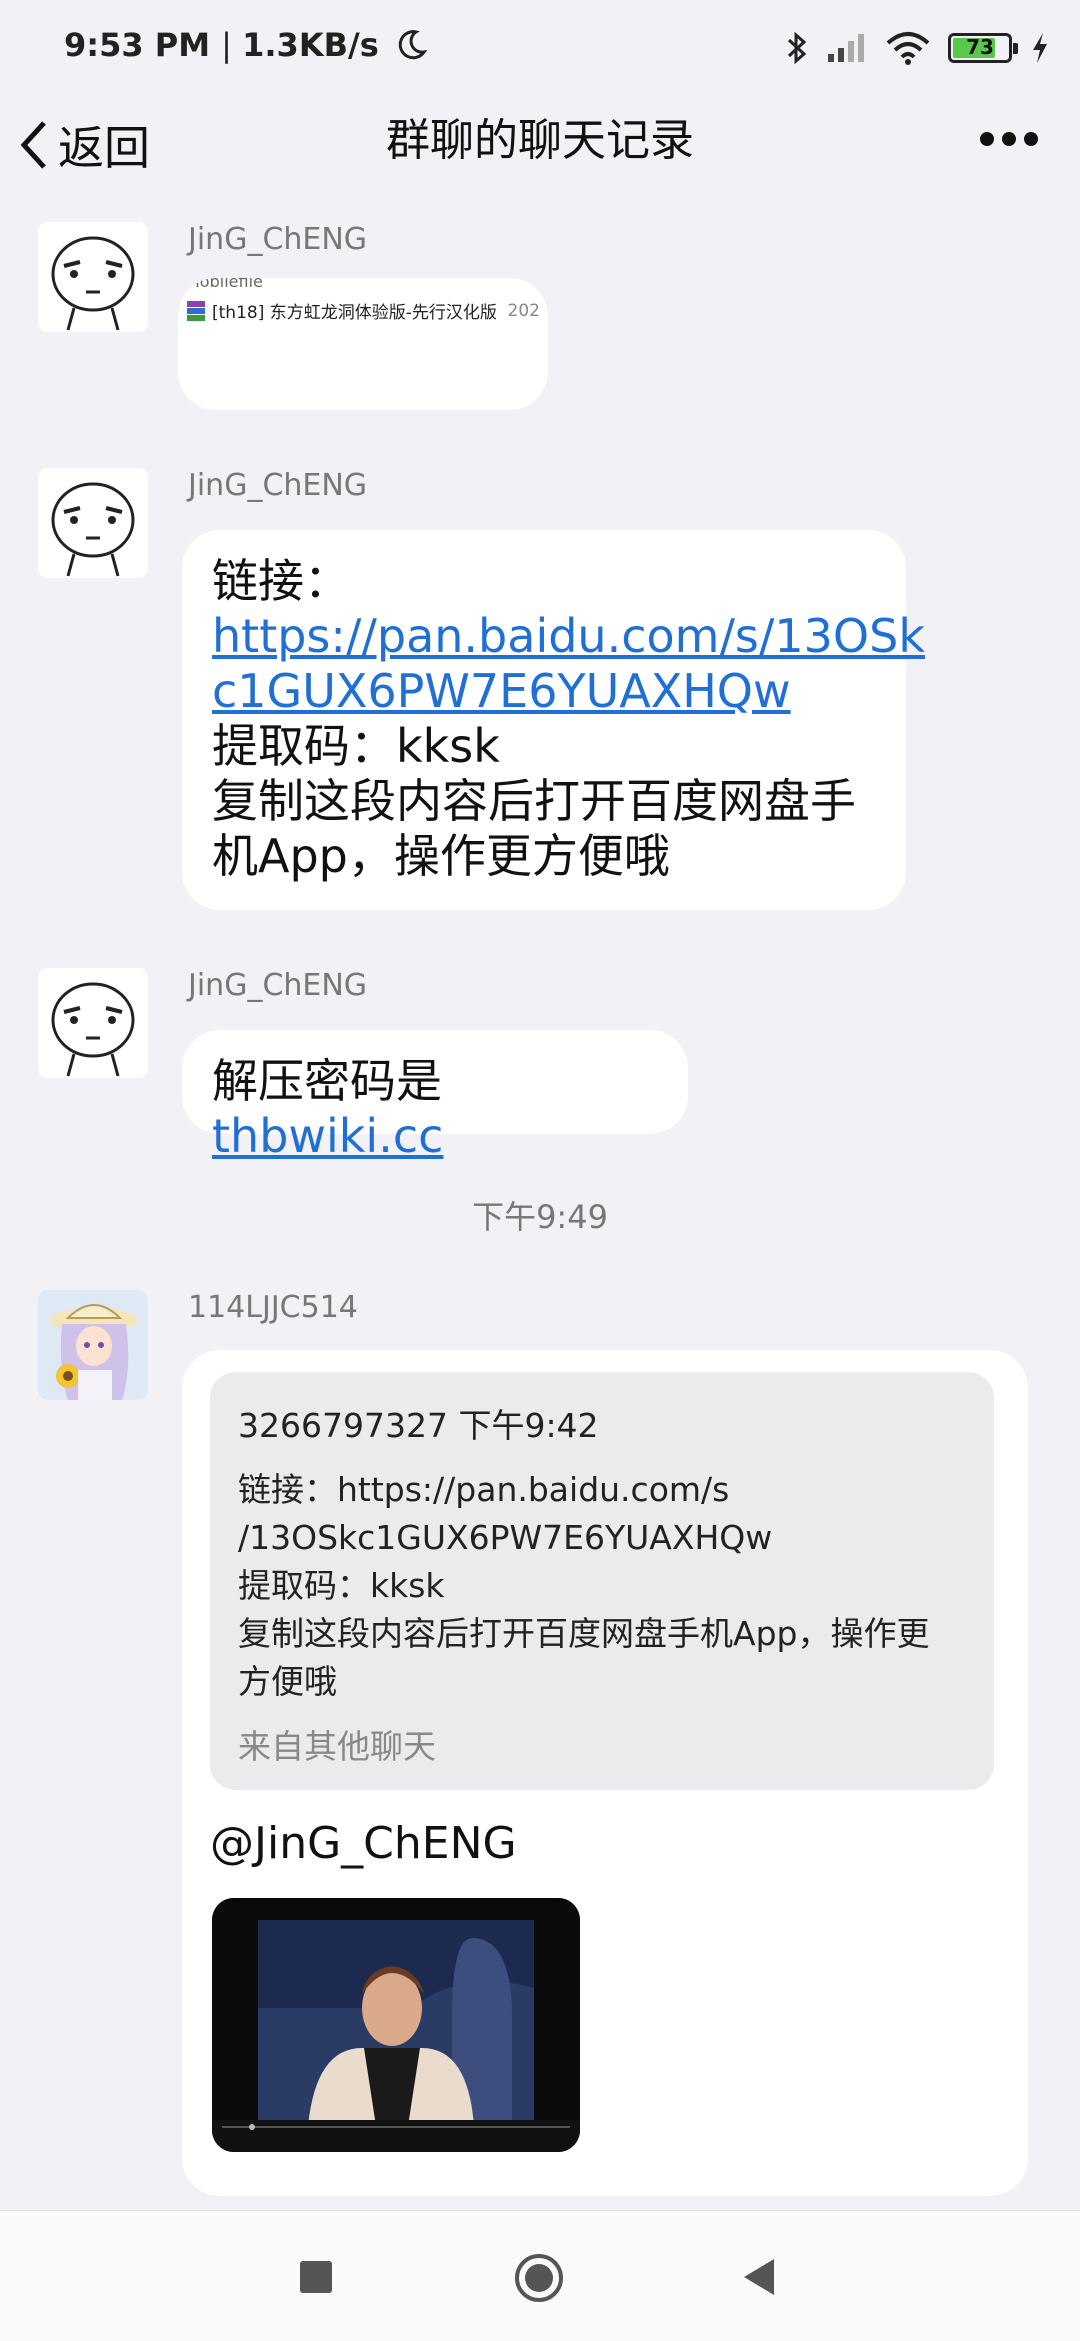  I want to click on signal-icon, so click(846, 48).